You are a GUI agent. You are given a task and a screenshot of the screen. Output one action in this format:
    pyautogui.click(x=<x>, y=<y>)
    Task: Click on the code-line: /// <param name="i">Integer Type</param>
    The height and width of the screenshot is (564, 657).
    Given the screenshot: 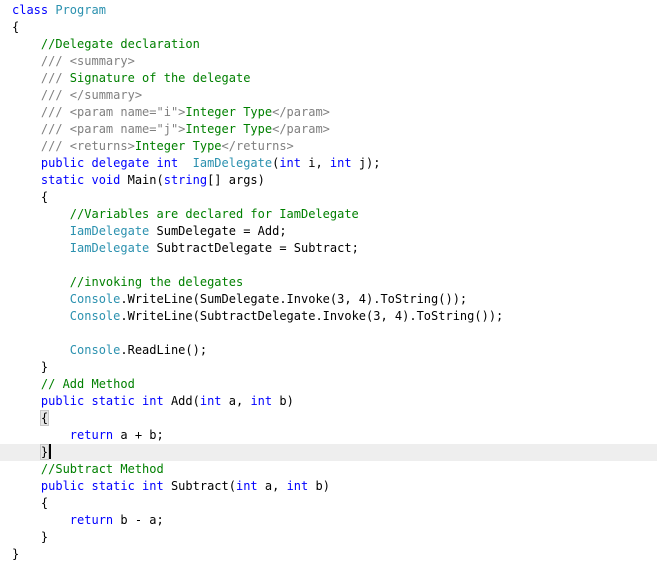 What is the action you would take?
    pyautogui.click(x=328, y=112)
    